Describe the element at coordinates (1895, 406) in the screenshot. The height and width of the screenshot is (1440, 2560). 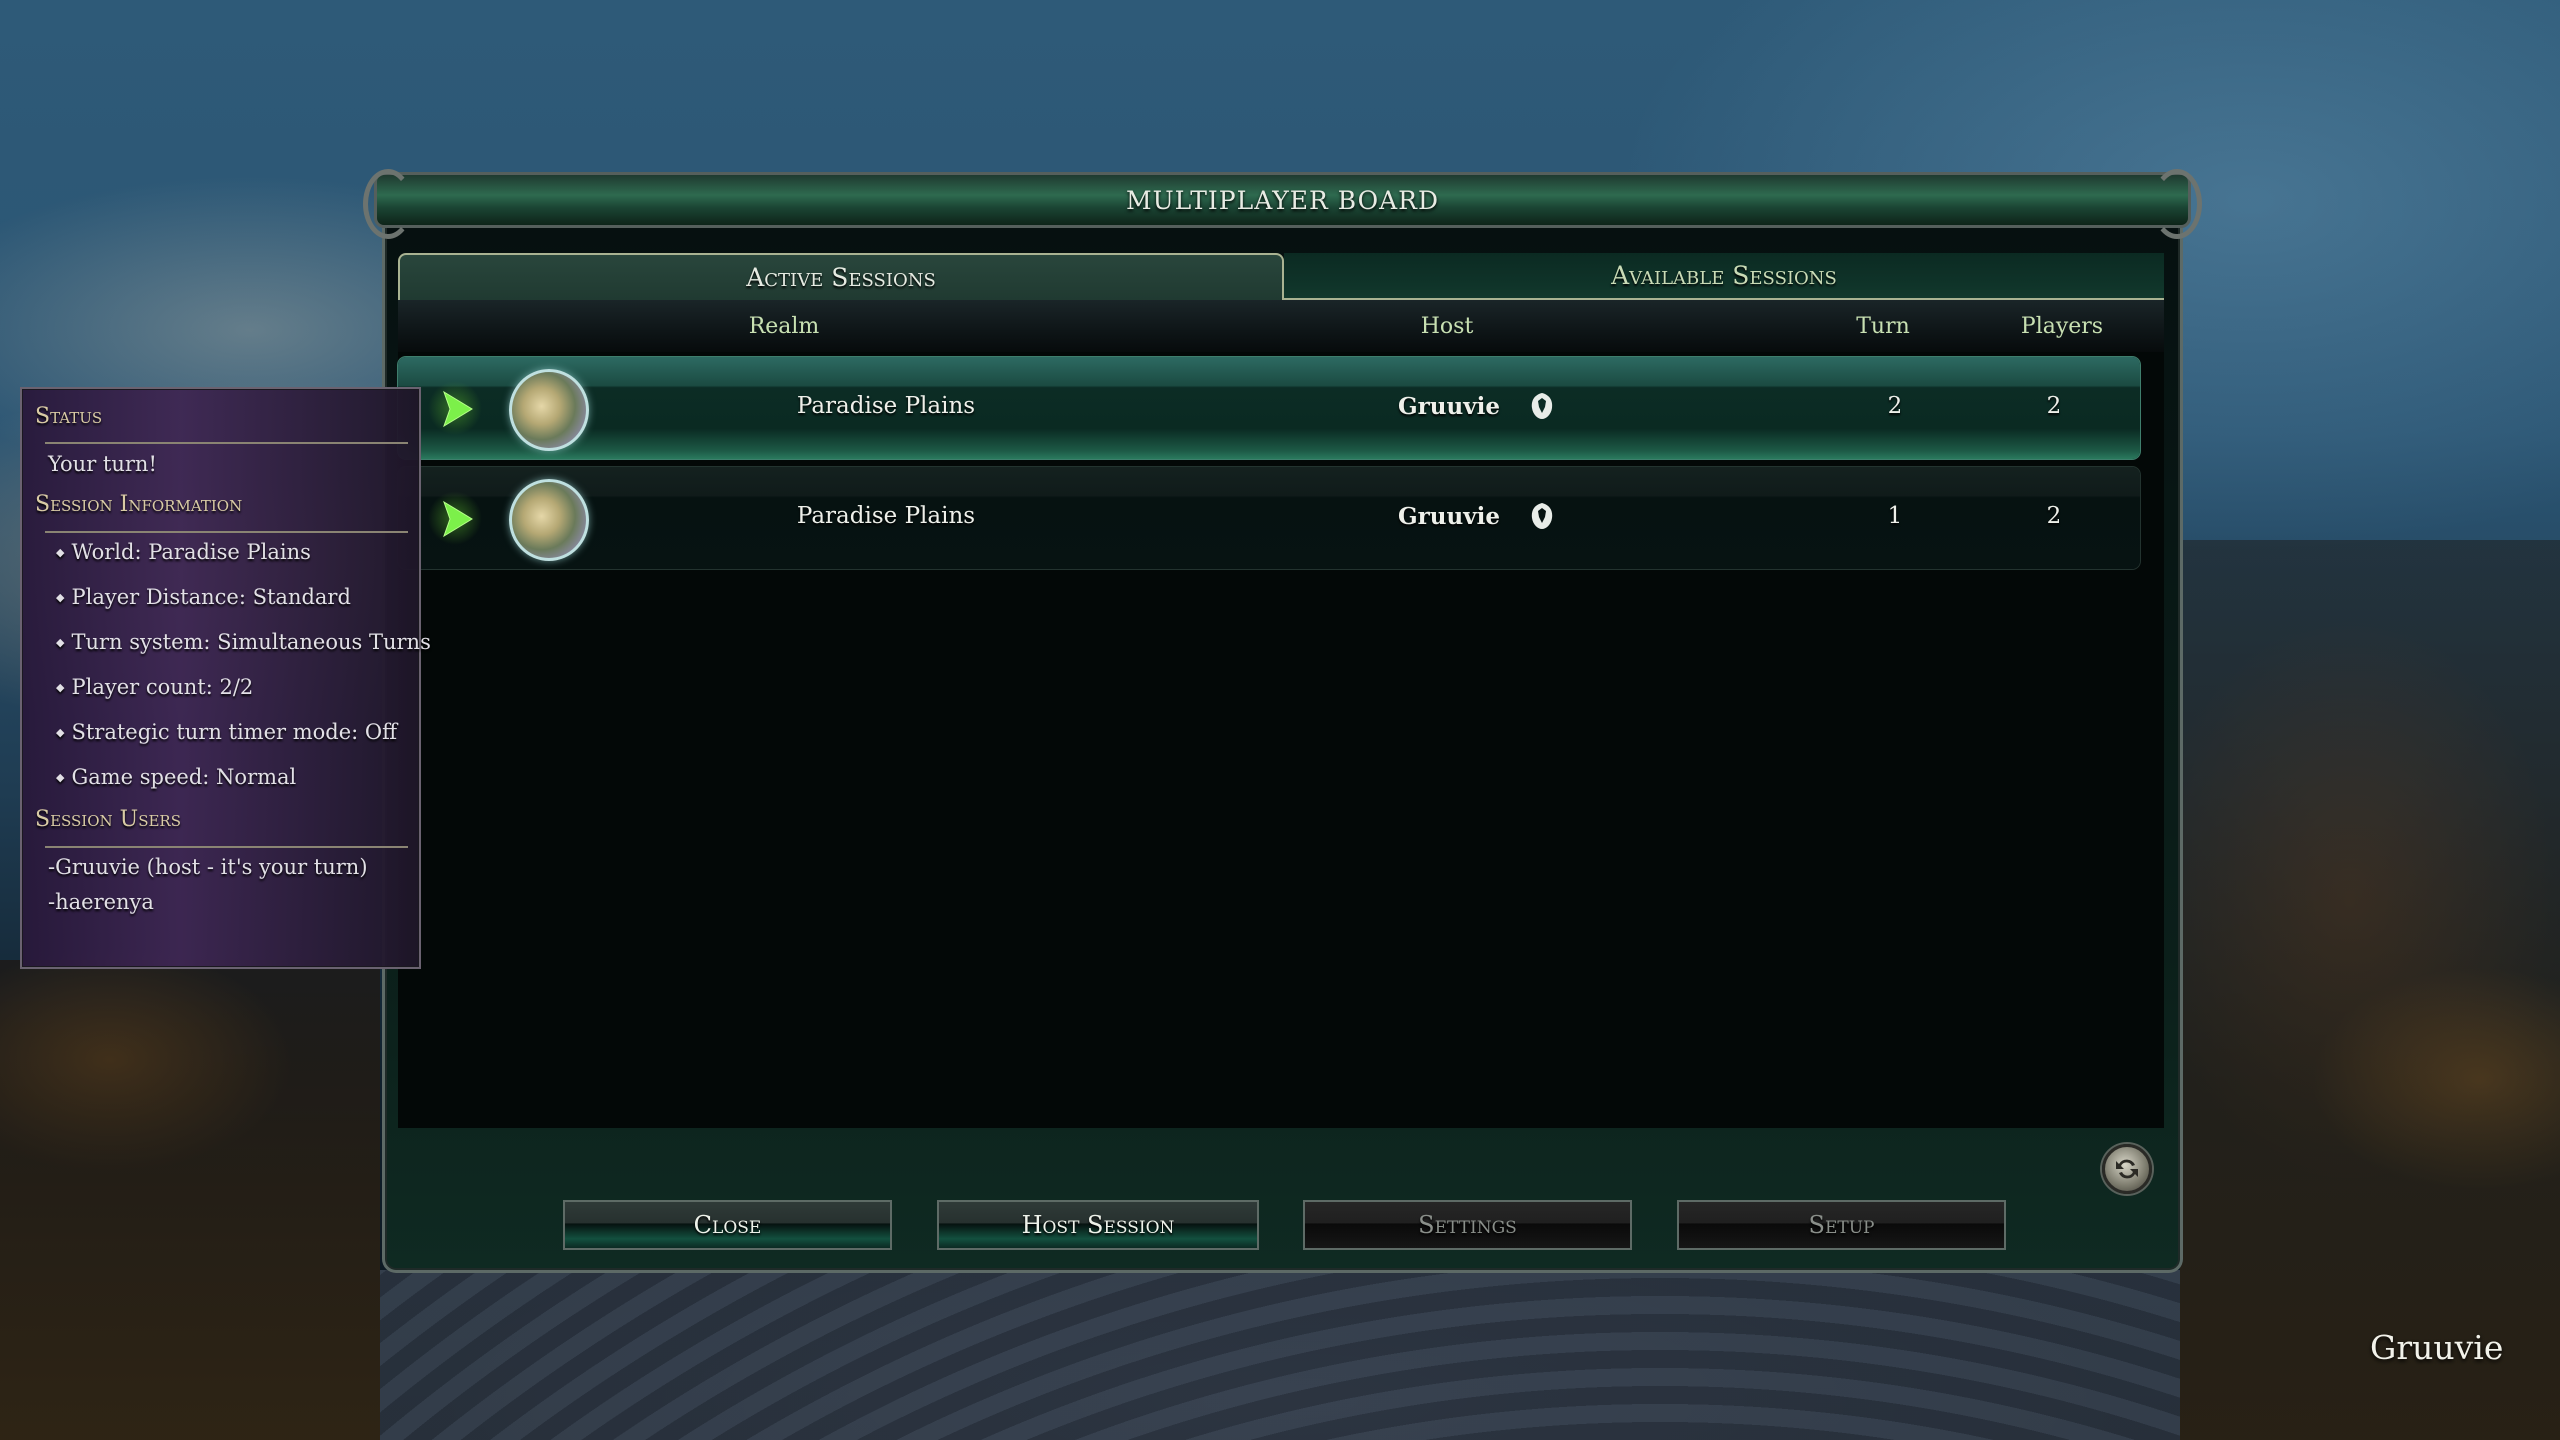
I see `turn-value: 2` at that location.